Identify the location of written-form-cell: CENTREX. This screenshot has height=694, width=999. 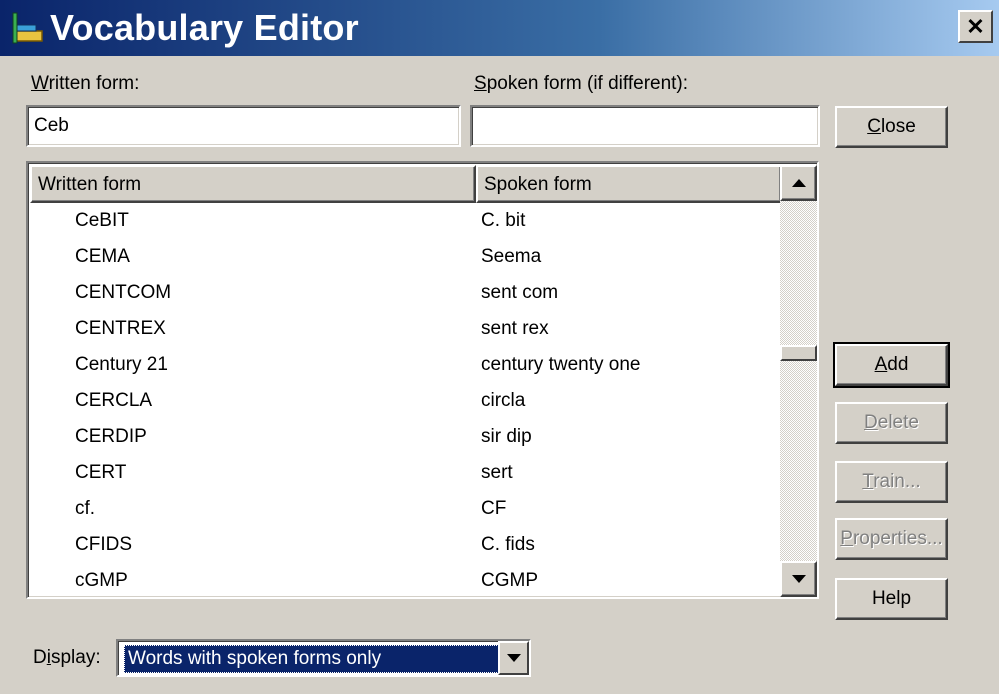
(120, 328).